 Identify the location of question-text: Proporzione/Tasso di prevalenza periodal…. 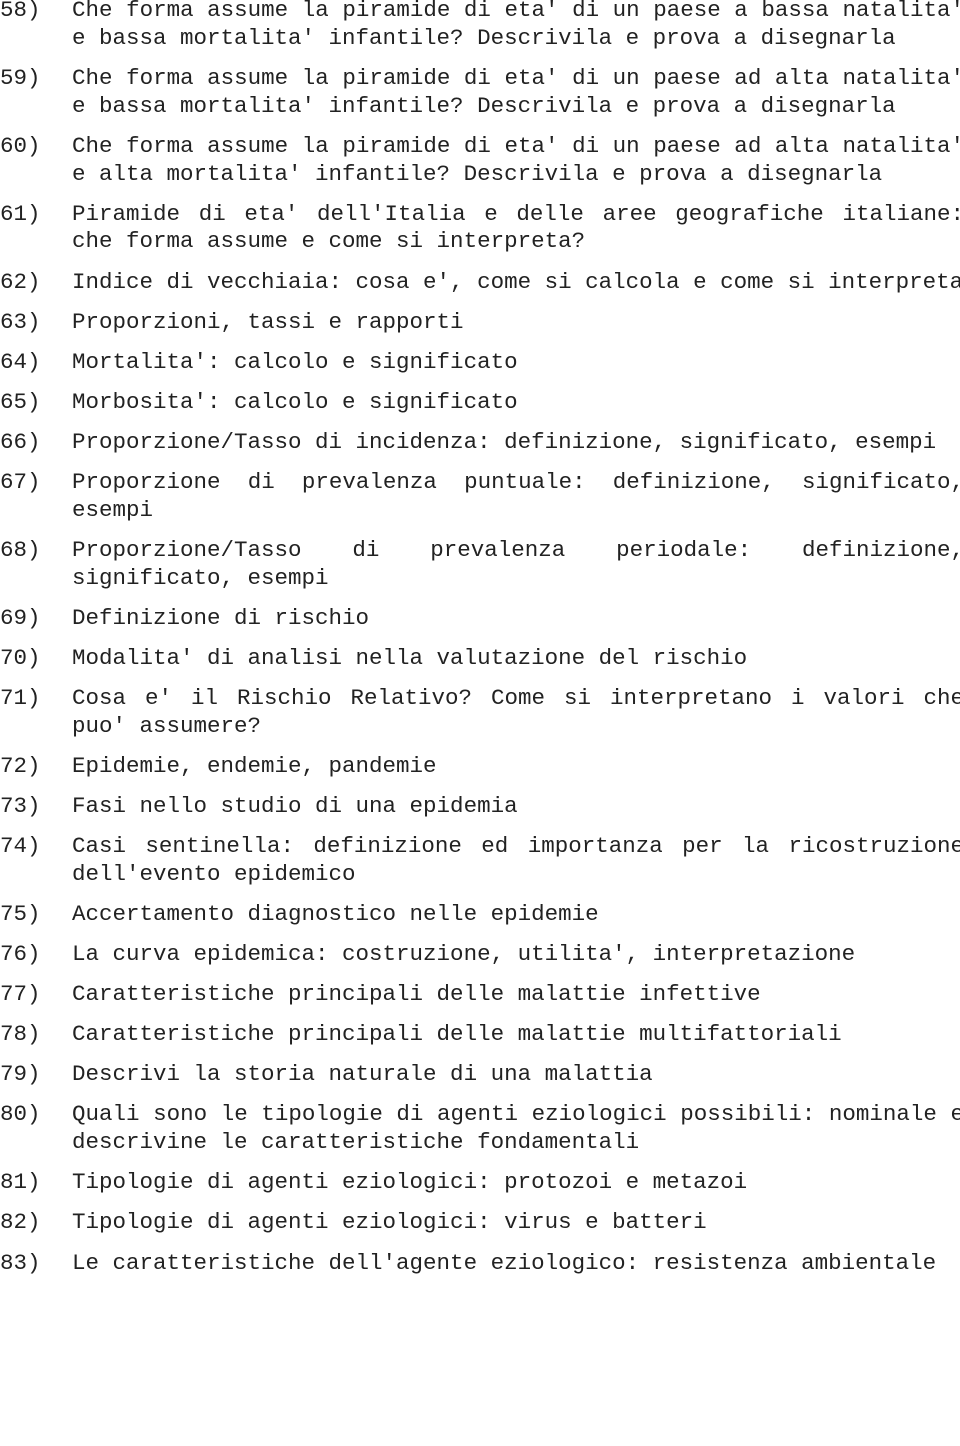
(516, 563).